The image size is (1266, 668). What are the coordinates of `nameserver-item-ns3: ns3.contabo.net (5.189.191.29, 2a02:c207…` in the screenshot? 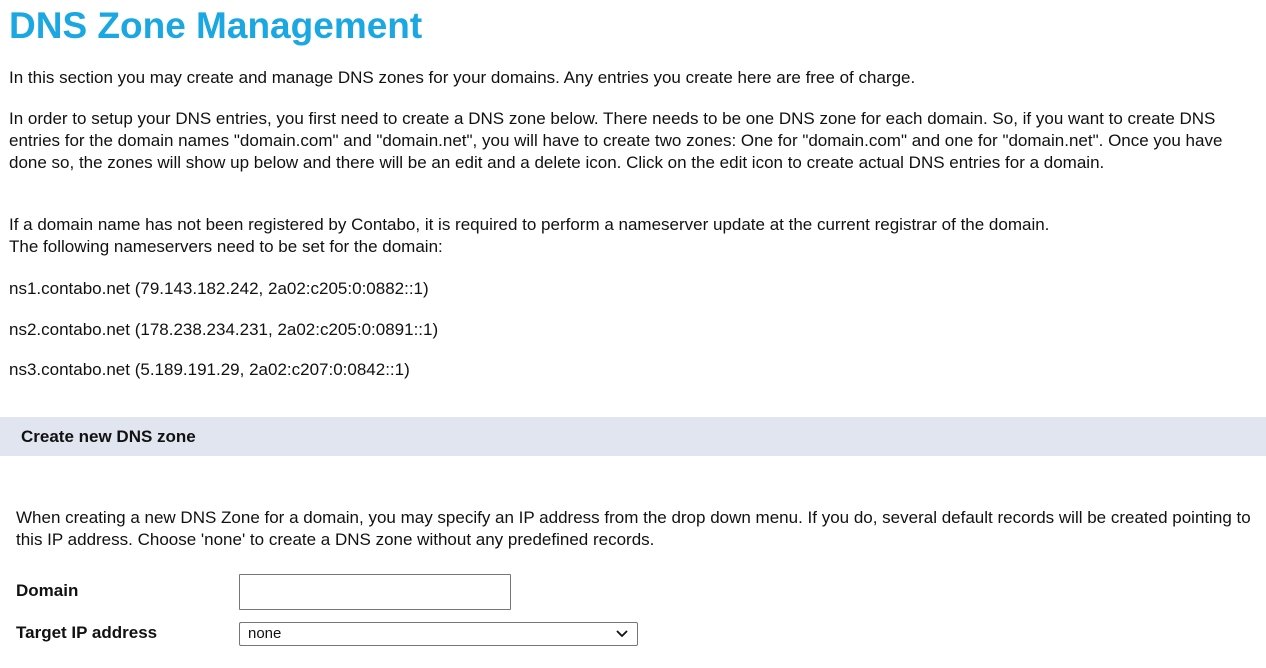 It's located at (209, 369).